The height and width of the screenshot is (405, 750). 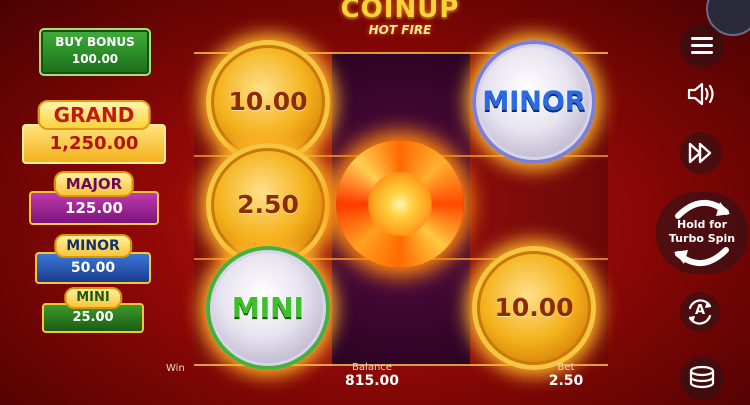 I want to click on coin-mini-text: MINI, so click(x=268, y=307).